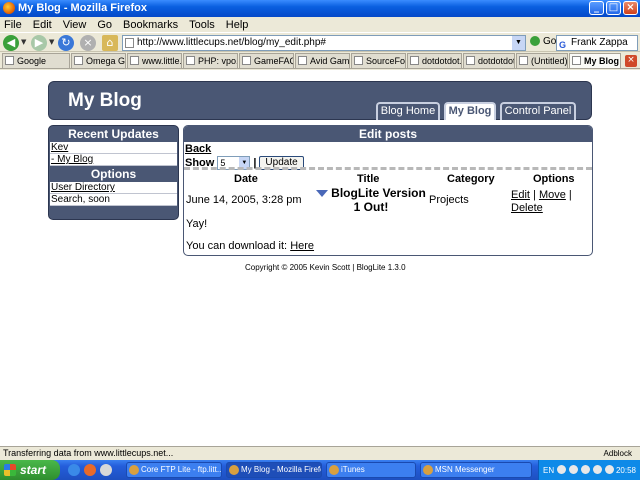 Image resolution: width=640 pixels, height=480 pixels. What do you see at coordinates (51, 42) in the screenshot?
I see `forward-history-dropdown-icon: ▼` at bounding box center [51, 42].